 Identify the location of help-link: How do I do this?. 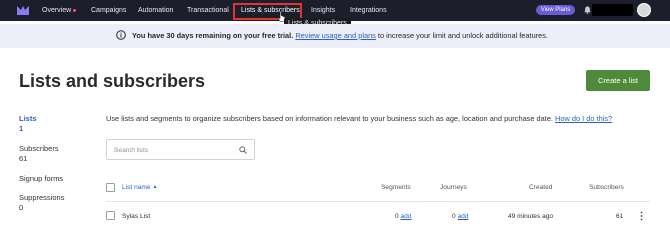
(583, 118).